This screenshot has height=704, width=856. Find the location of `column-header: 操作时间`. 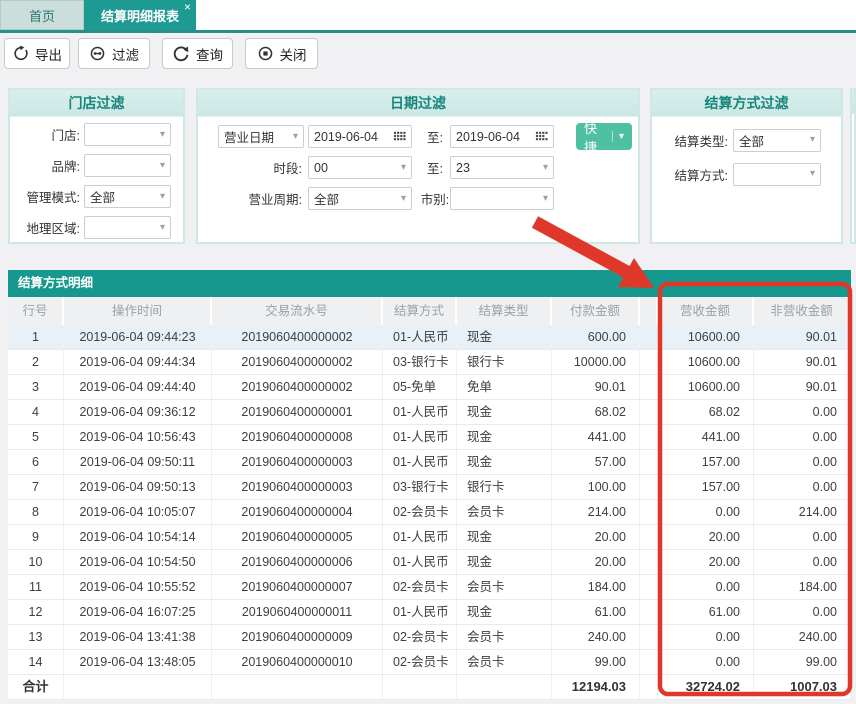

column-header: 操作时间 is located at coordinates (138, 311).